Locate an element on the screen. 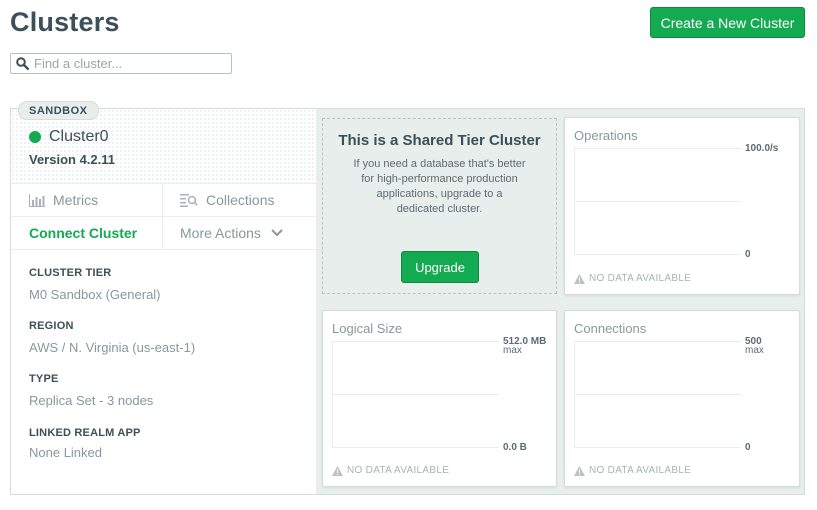 The image size is (817, 510). upgrade-button: Upgrade is located at coordinates (440, 267).